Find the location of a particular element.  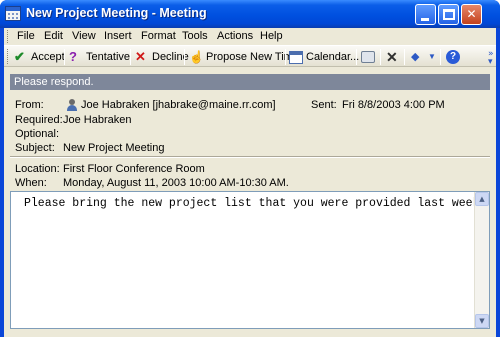

menu-file: File is located at coordinates (26, 36).